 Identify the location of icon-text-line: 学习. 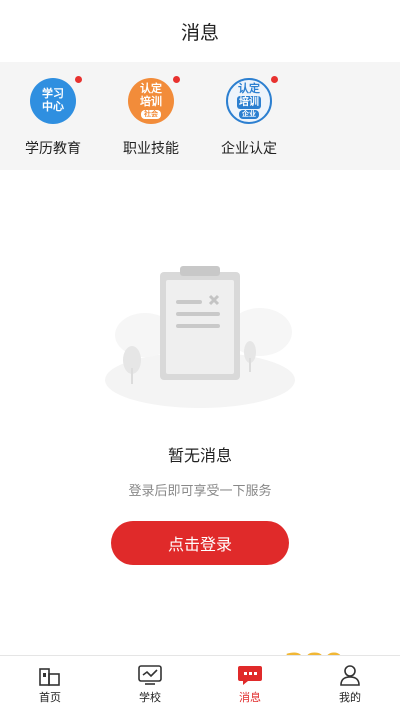
(53, 94).